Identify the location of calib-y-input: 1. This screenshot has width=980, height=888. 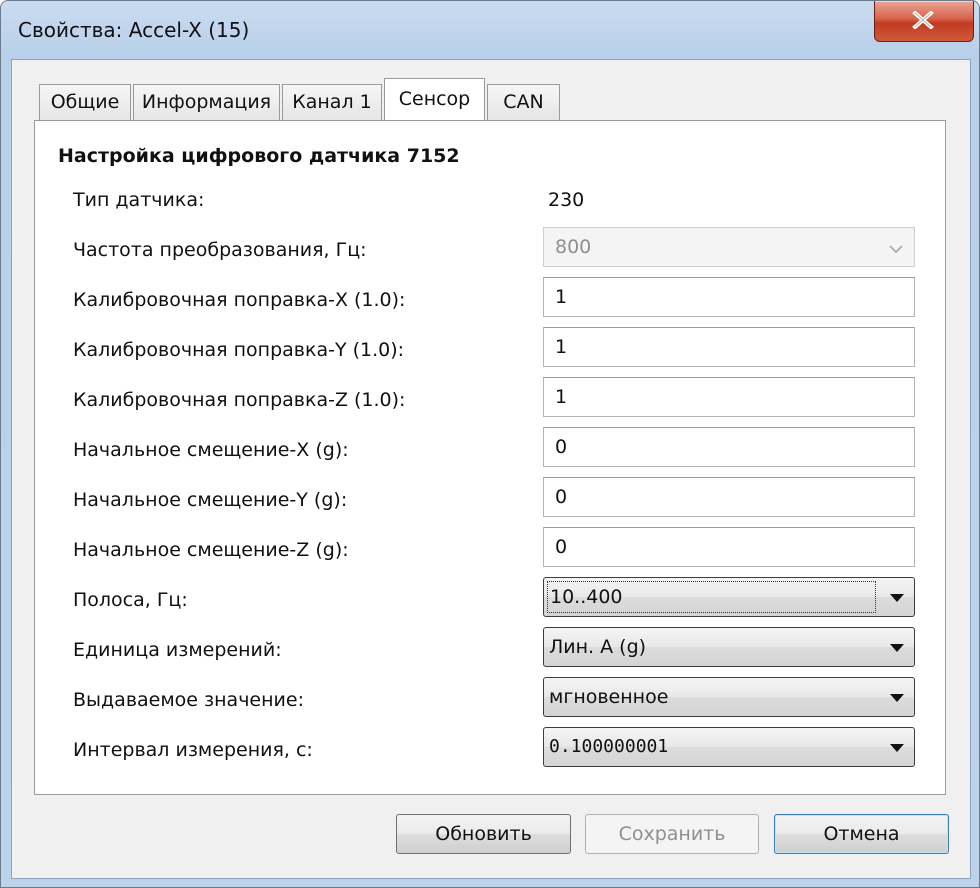
(729, 347).